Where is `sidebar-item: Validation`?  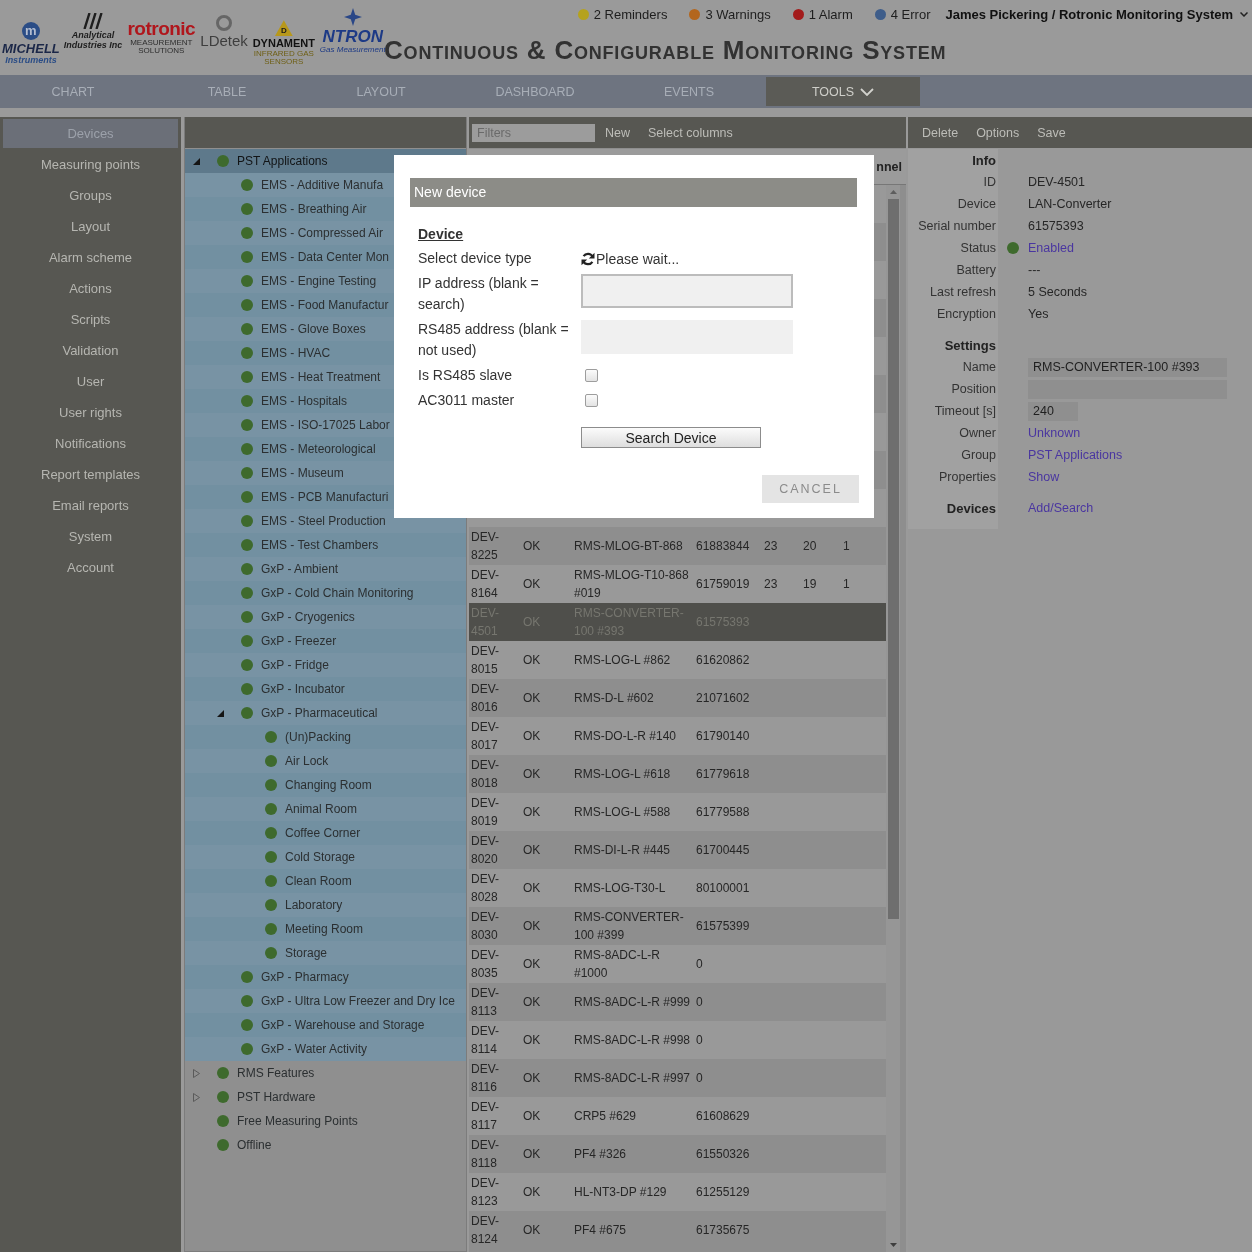
sidebar-item: Validation is located at coordinates (90, 350).